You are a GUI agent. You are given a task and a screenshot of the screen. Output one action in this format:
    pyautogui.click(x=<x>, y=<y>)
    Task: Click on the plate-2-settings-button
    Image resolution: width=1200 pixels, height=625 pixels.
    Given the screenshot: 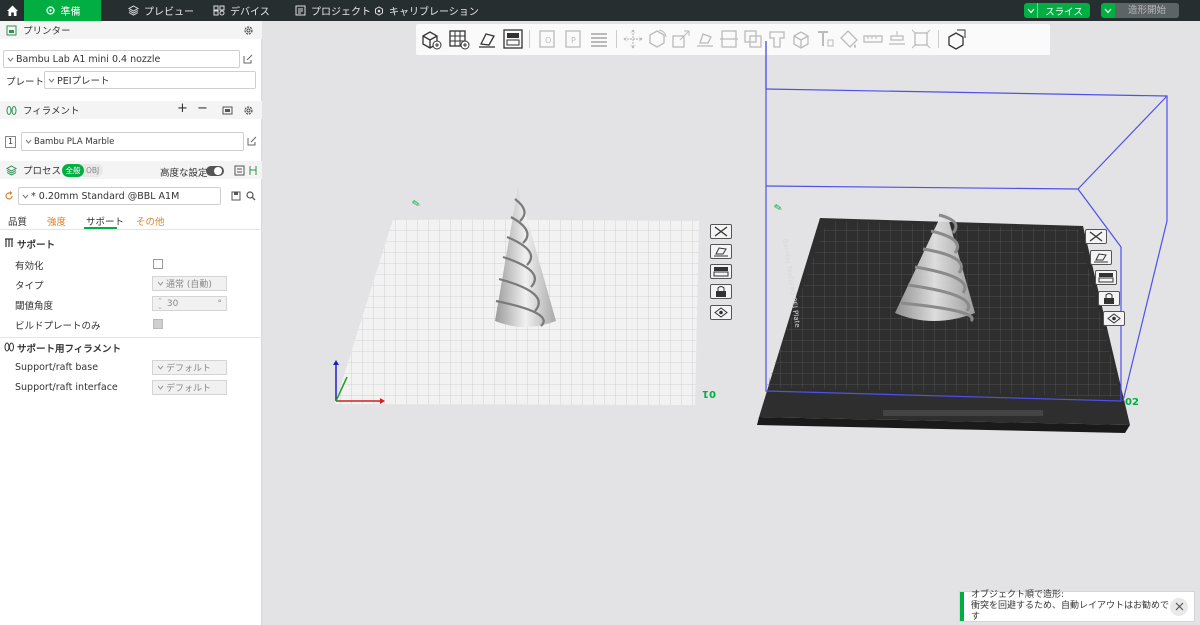 What is the action you would take?
    pyautogui.click(x=1114, y=318)
    